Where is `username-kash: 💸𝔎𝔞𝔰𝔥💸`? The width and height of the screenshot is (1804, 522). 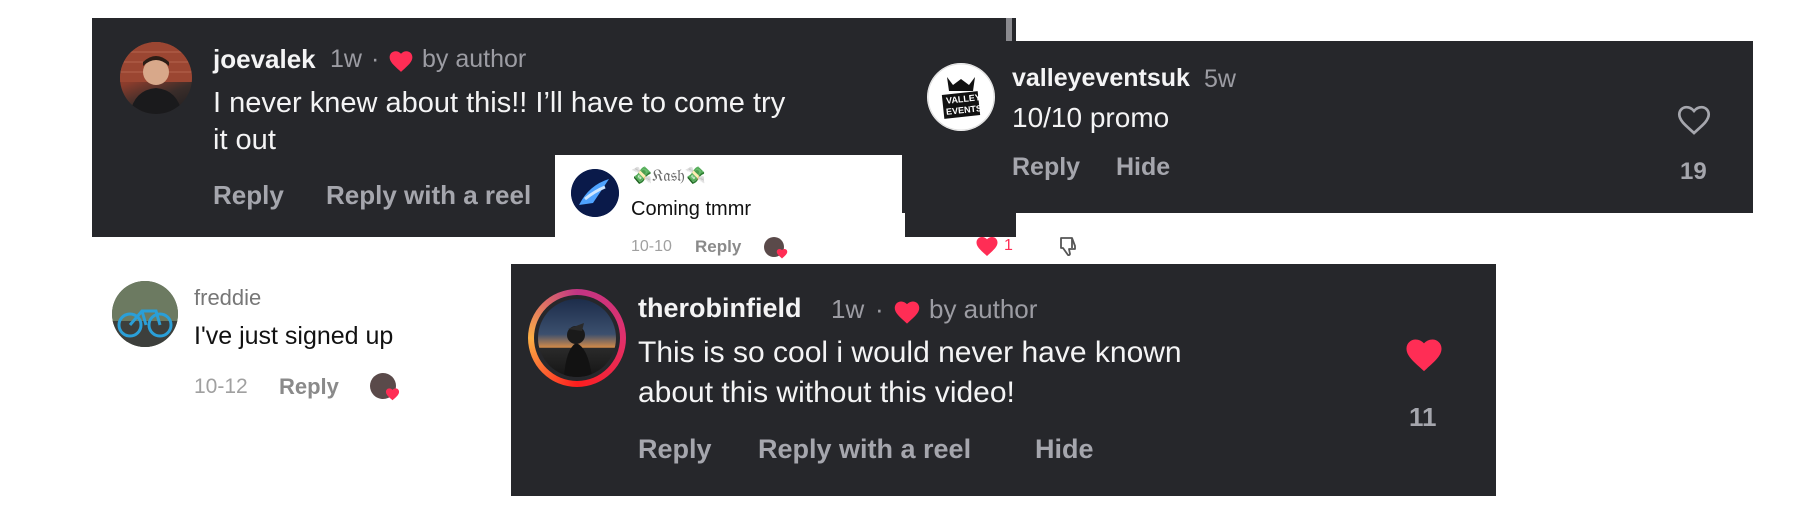 username-kash: 💸𝔎𝔞𝔰𝔥💸 is located at coordinates (668, 176).